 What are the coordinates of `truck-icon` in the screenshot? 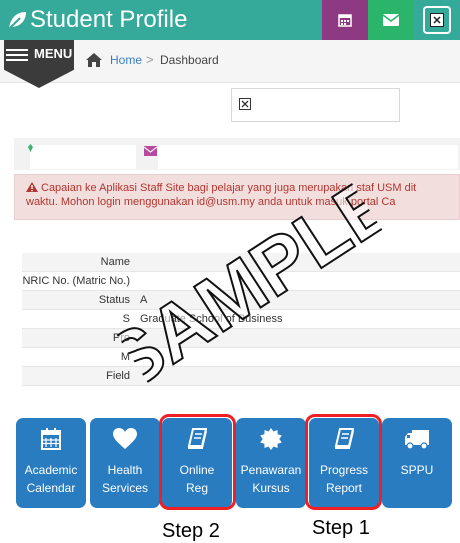 It's located at (417, 440).